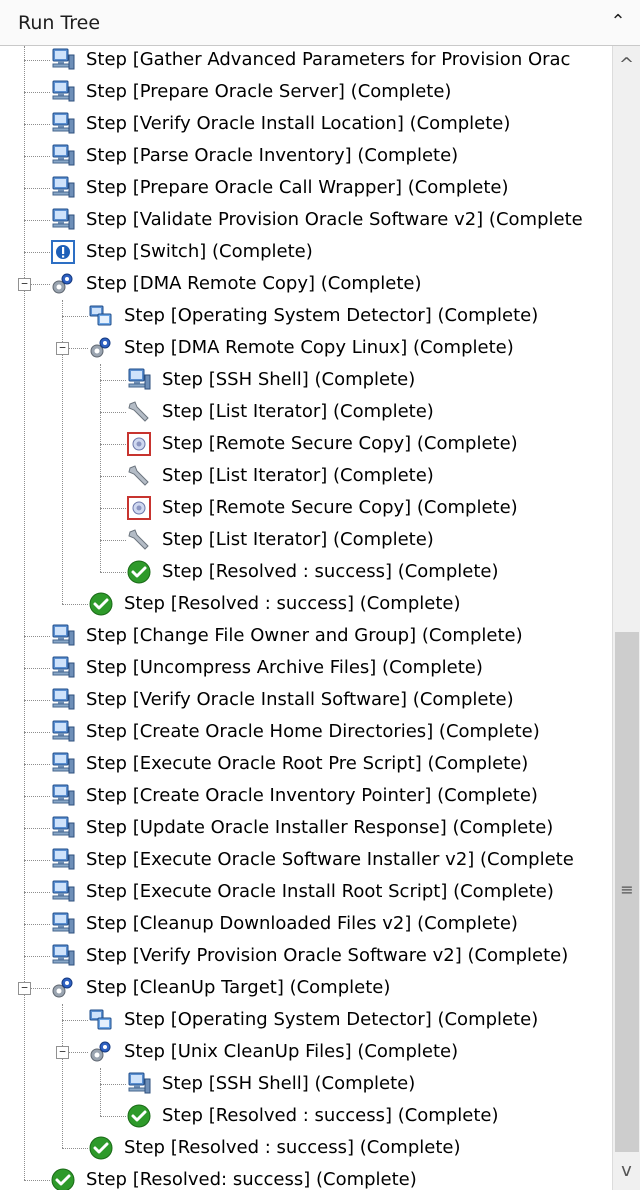 The image size is (640, 1190). Describe the element at coordinates (199, 251) in the screenshot. I see `tree-node-label: Step [Switch] (Complete)` at that location.